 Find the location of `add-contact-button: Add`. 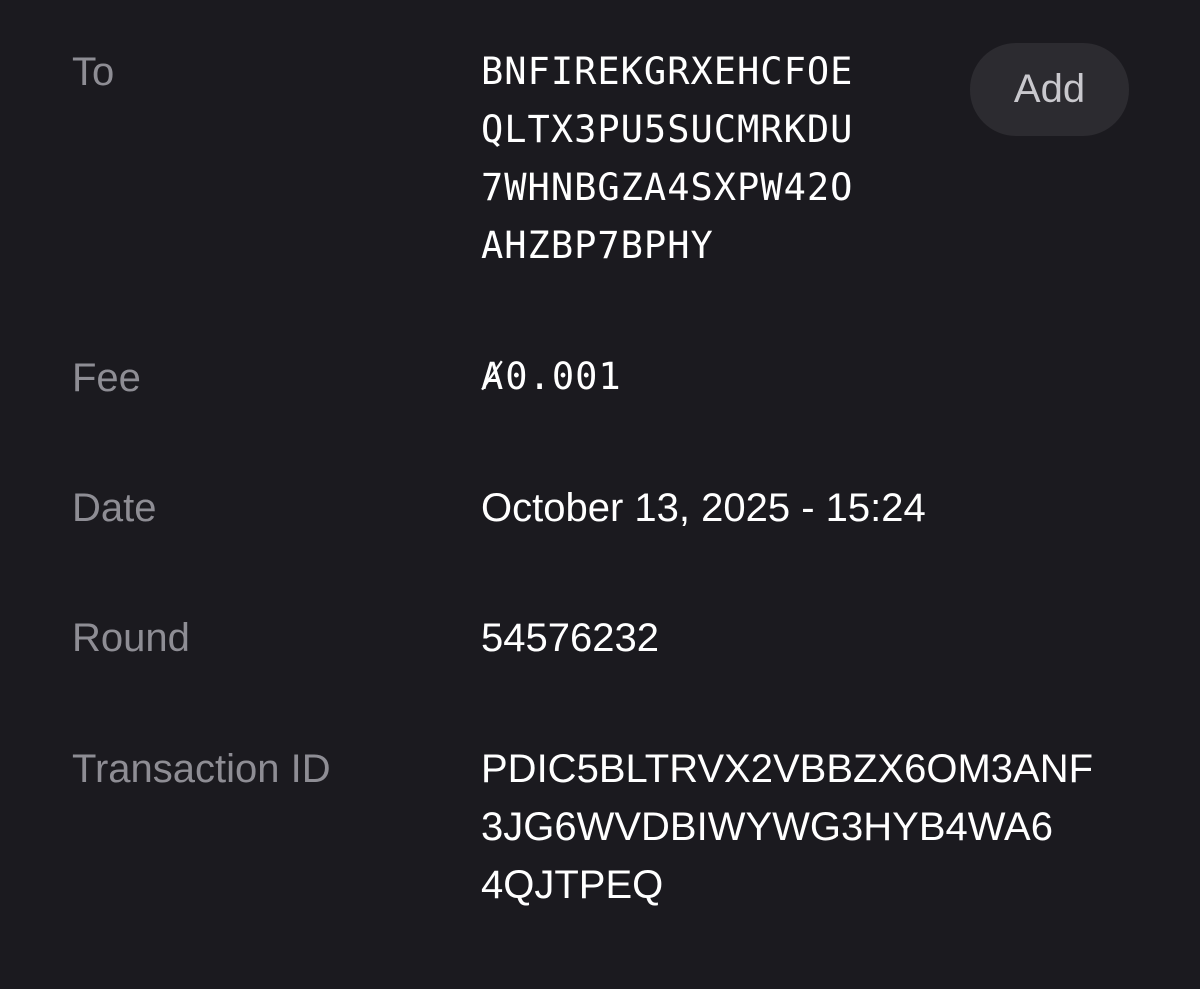

add-contact-button: Add is located at coordinates (1049, 89).